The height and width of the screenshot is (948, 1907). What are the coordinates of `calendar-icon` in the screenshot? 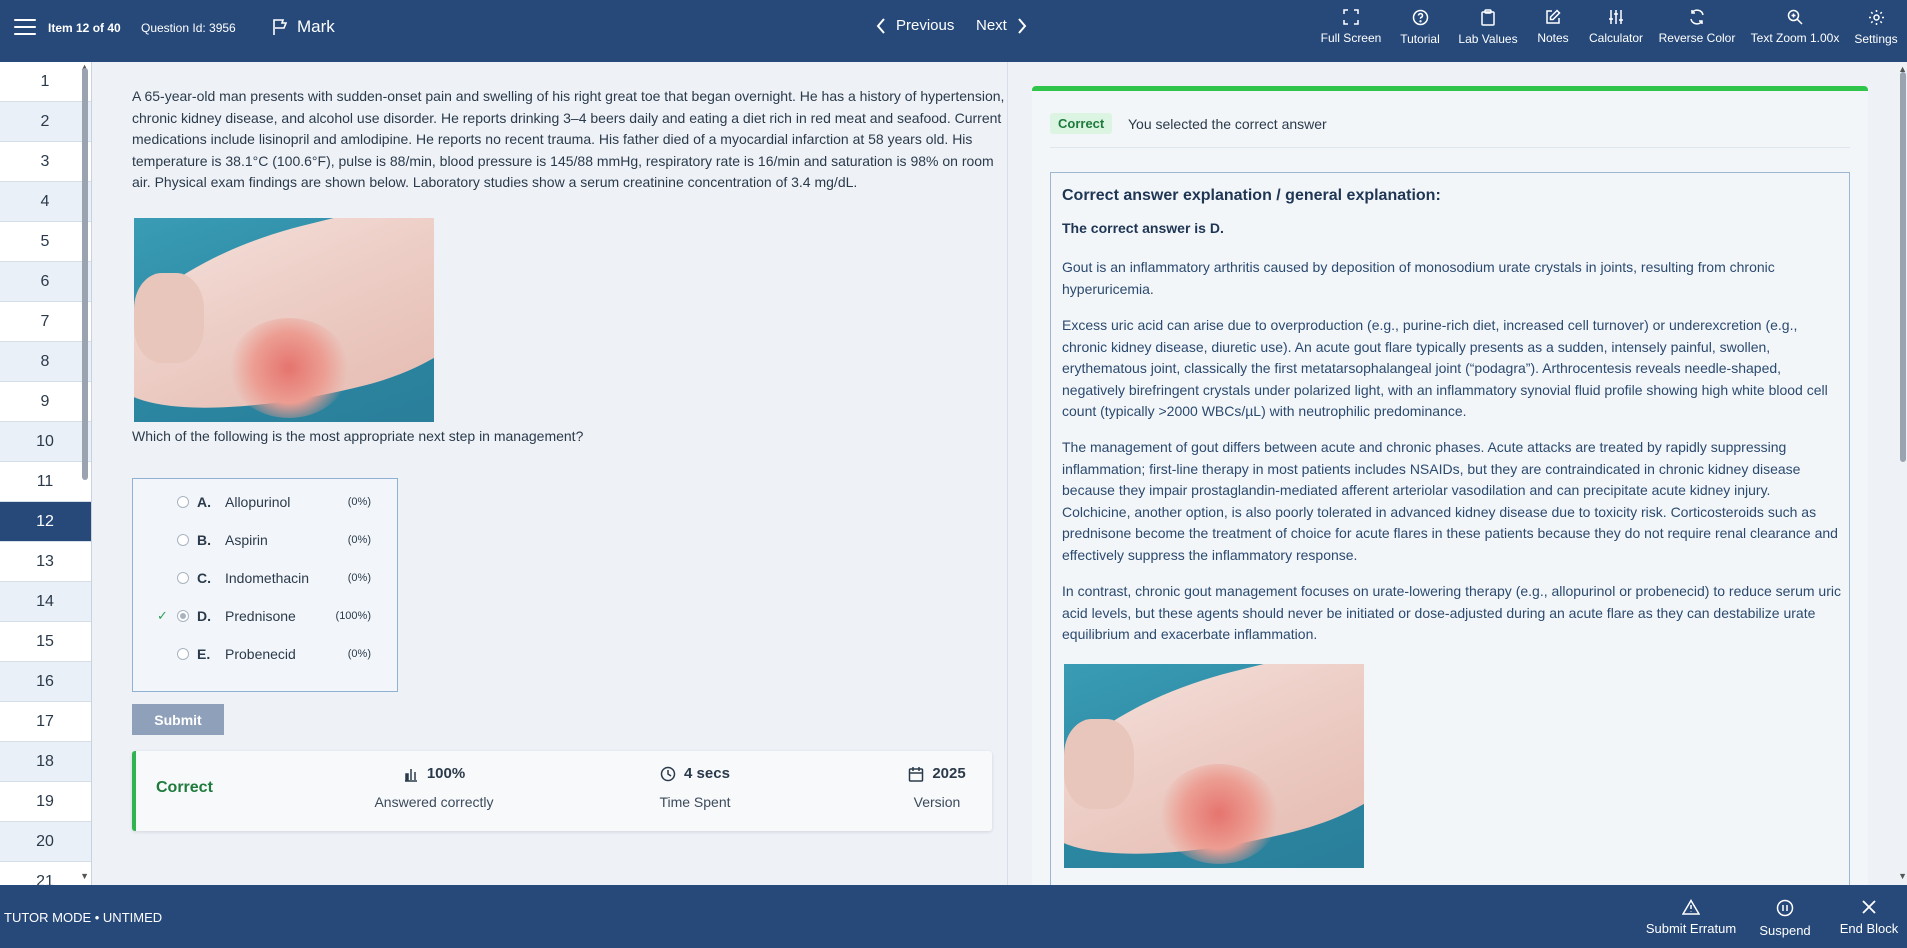 It's located at (916, 774).